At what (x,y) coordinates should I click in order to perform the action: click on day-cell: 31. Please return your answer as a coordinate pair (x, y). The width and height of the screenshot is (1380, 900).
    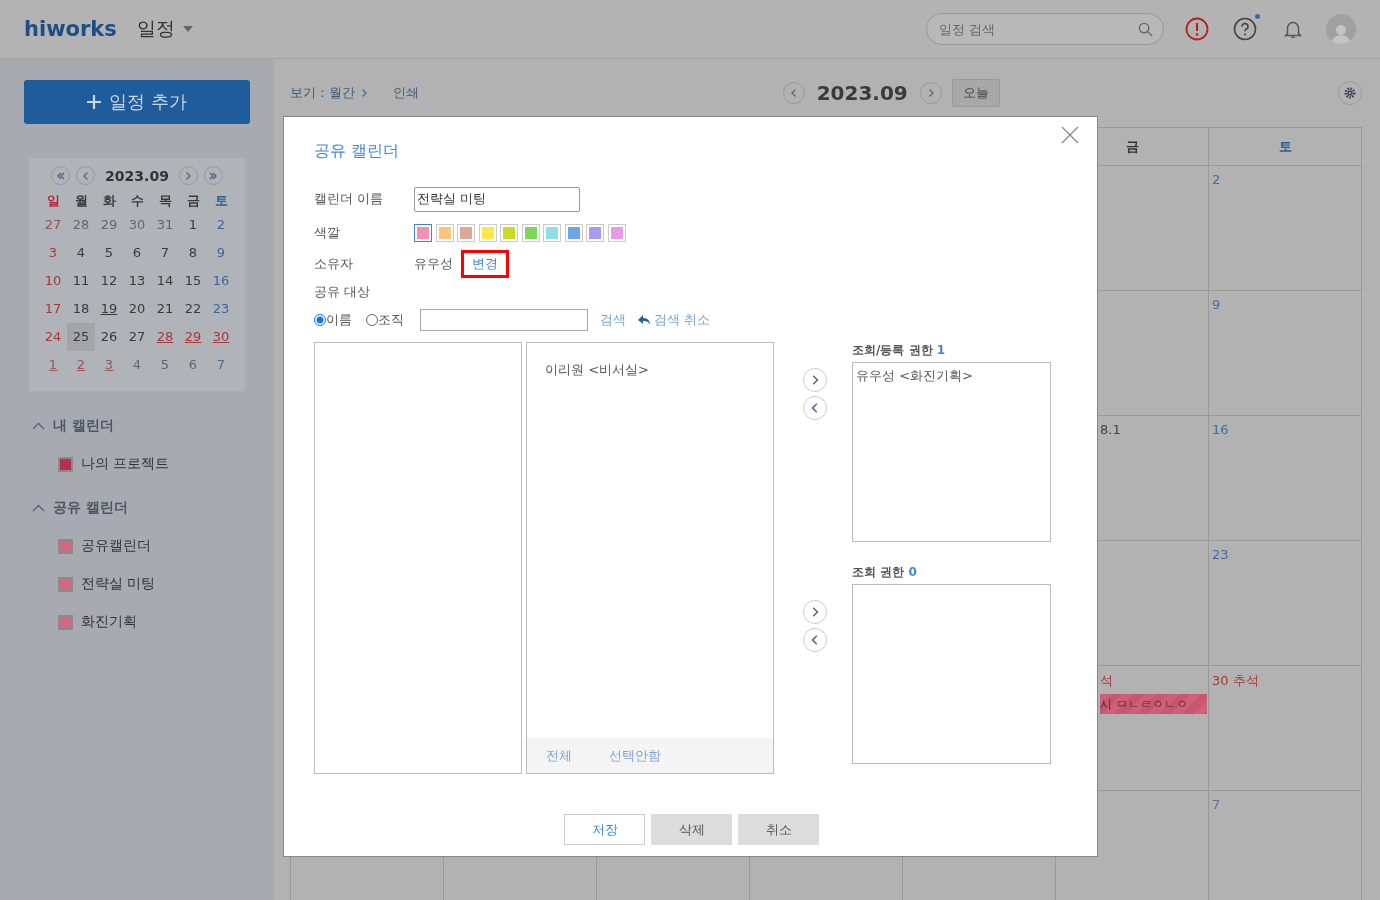
    Looking at the image, I should click on (165, 225).